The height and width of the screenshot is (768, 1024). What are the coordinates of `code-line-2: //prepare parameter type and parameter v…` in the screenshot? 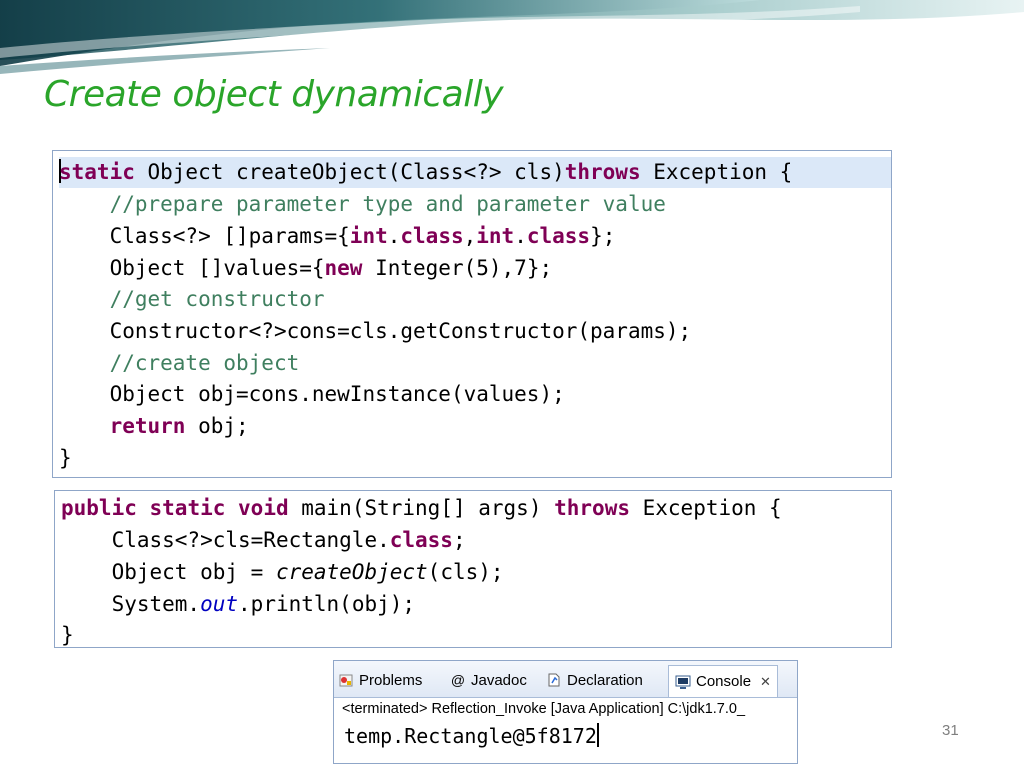 It's located at (362, 204).